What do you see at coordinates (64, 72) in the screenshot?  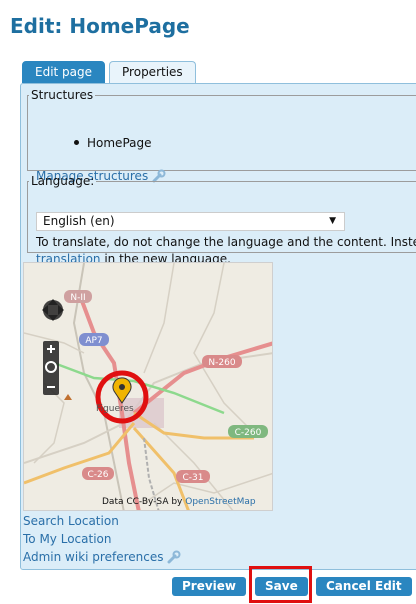 I see `tab-edit-page: Edit page` at bounding box center [64, 72].